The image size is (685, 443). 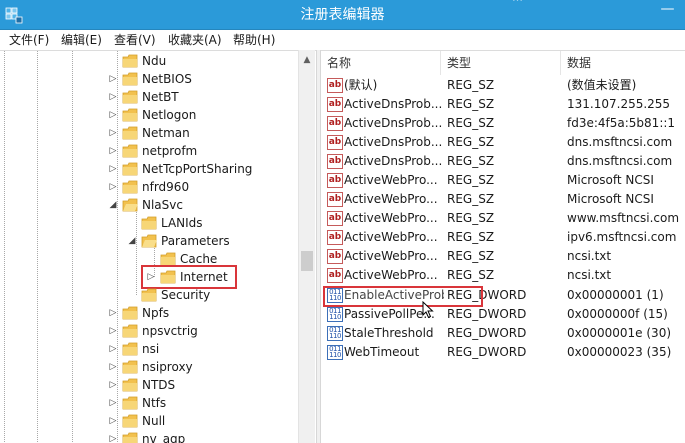 I want to click on tree-item-label: NetBIOS, so click(x=167, y=79).